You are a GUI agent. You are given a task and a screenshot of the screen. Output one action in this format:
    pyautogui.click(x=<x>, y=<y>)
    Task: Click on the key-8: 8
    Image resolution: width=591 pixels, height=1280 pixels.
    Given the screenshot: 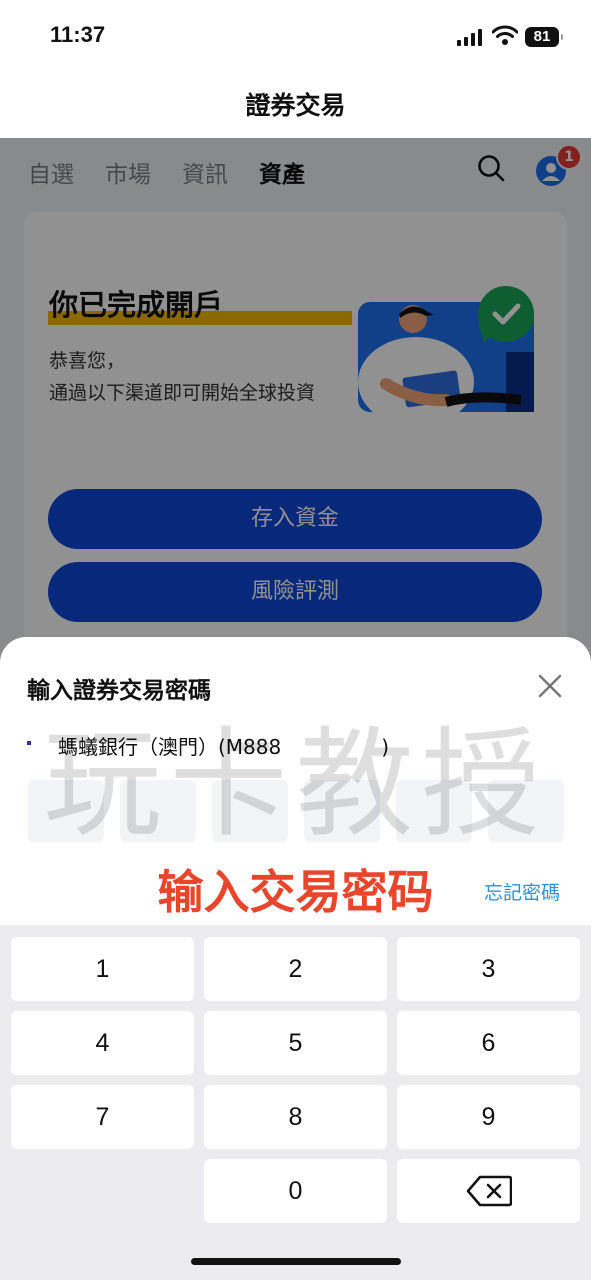 What is the action you would take?
    pyautogui.click(x=295, y=1117)
    